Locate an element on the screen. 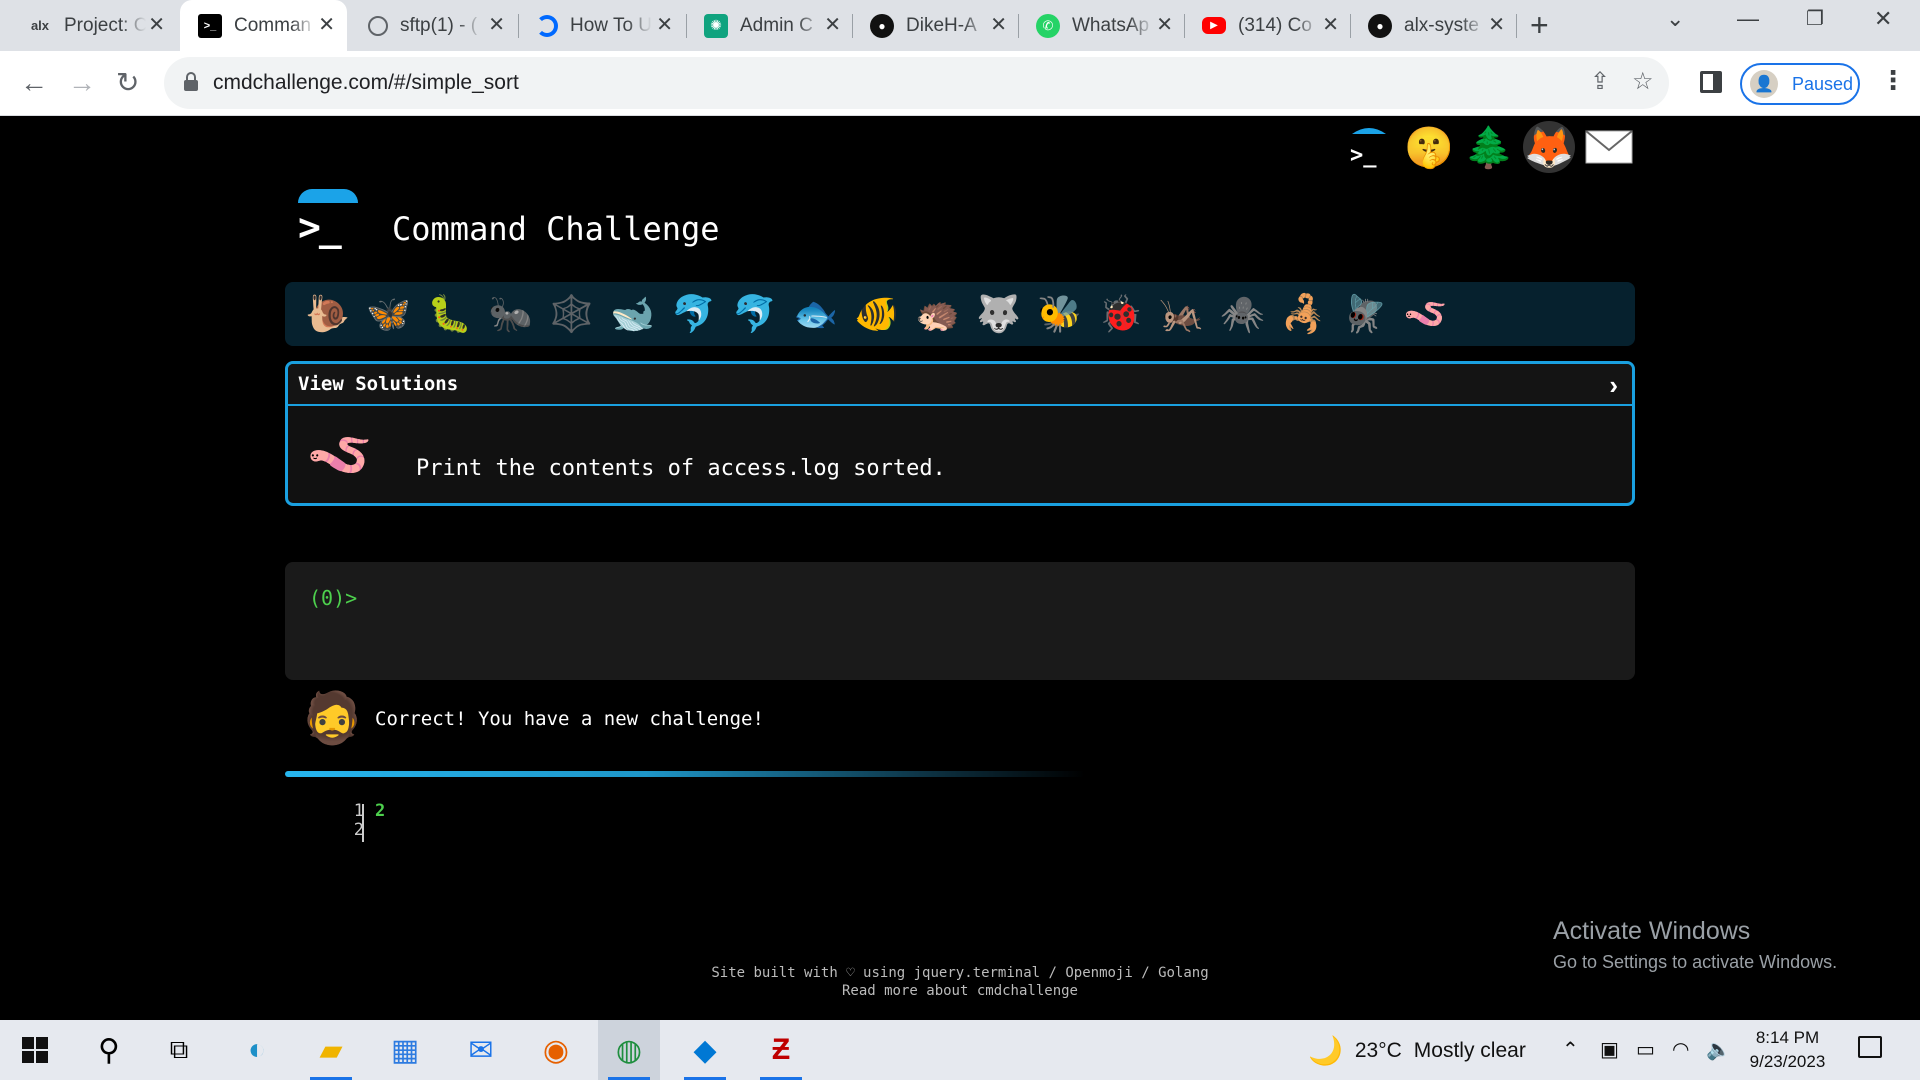  bee-icon: 🐝 is located at coordinates (1059, 314).